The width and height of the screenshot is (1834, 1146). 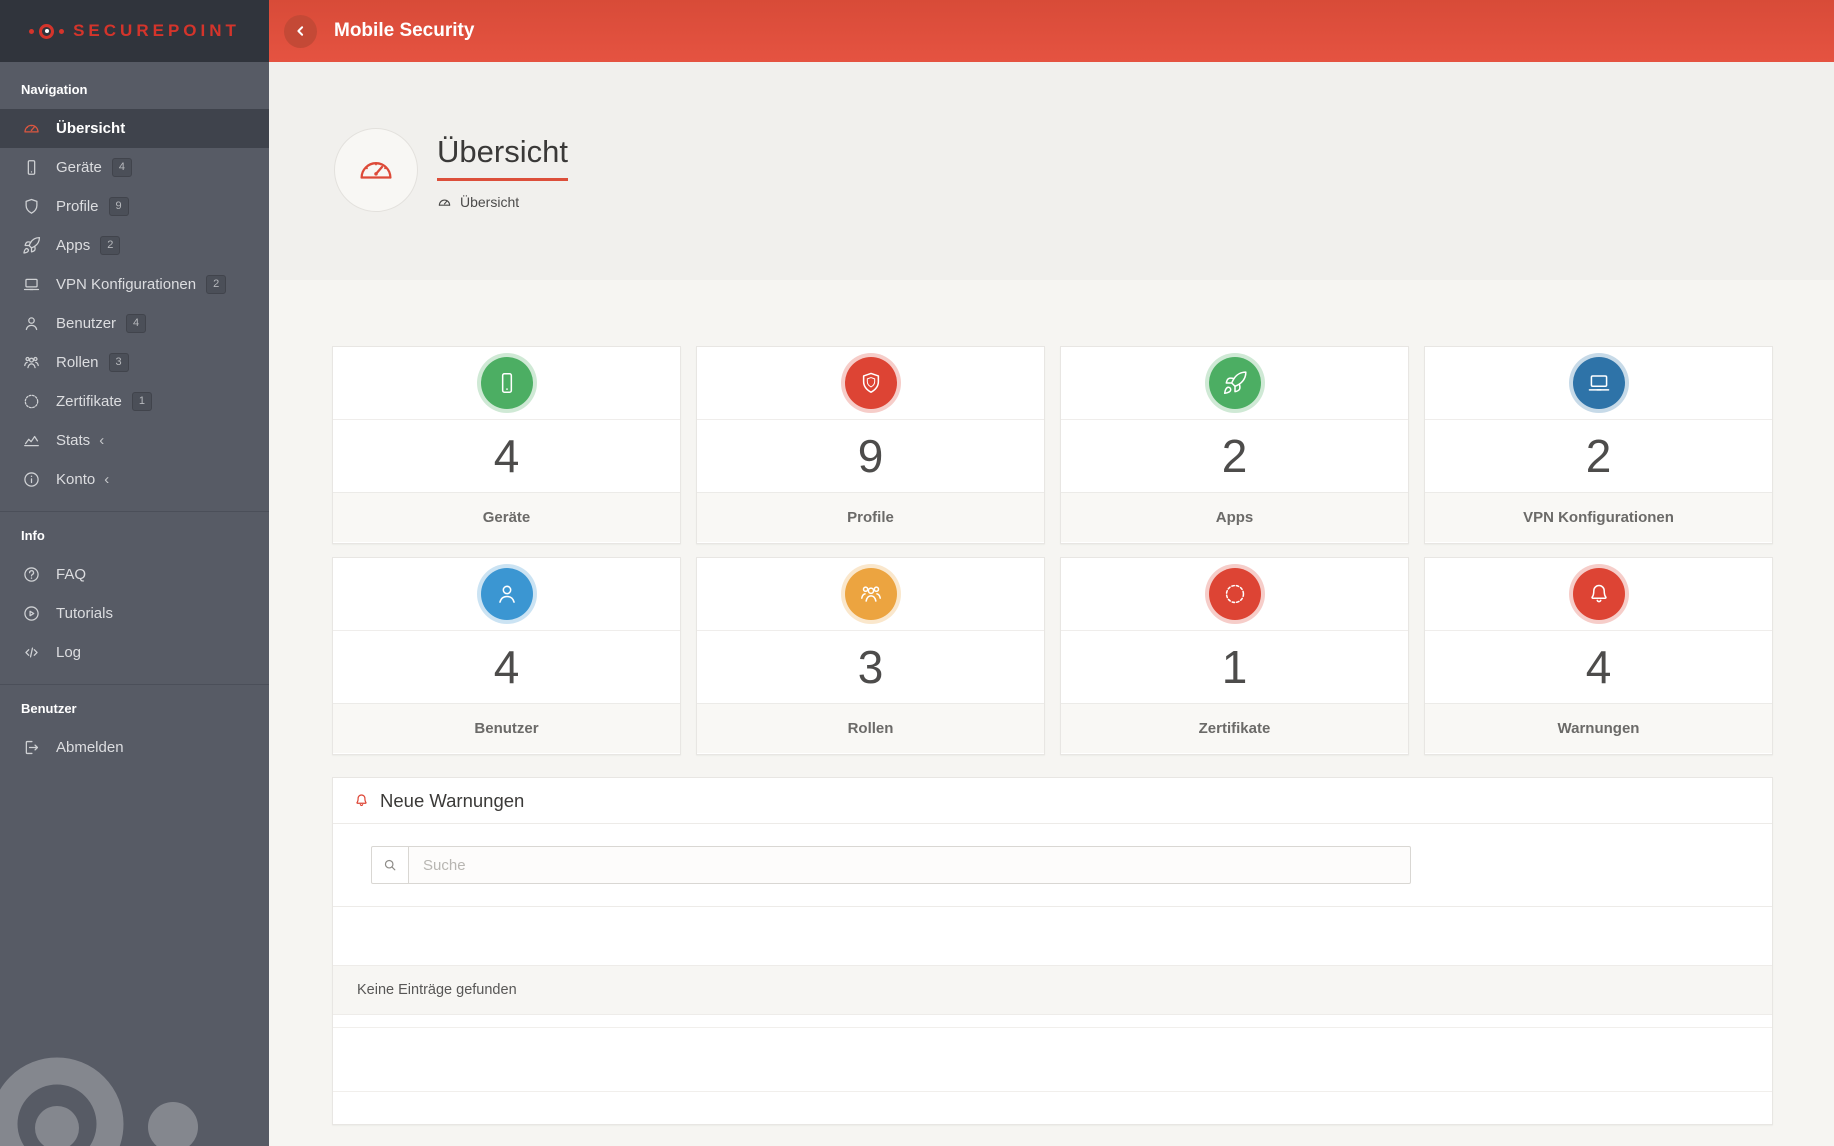 I want to click on sidebar-item-label: Benutzer, so click(x=86, y=323).